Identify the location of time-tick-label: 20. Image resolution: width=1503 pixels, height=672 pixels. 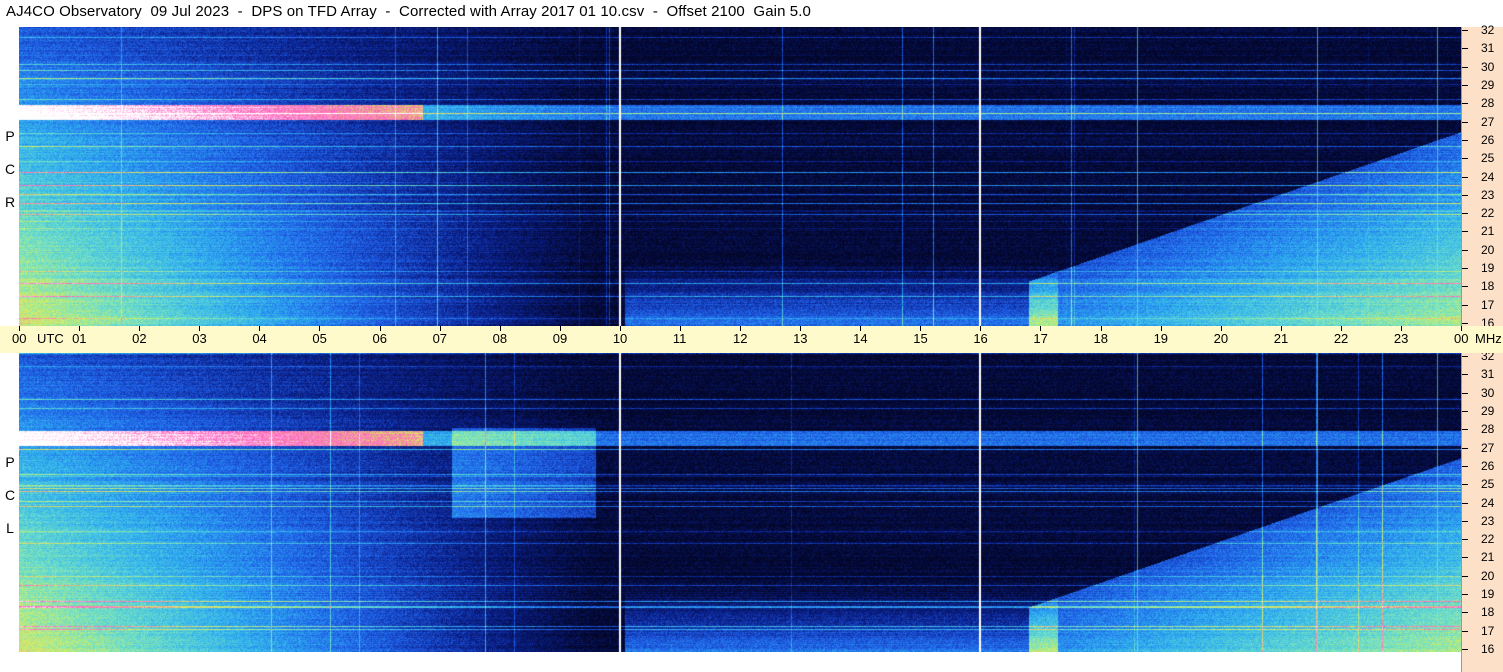
(1221, 338).